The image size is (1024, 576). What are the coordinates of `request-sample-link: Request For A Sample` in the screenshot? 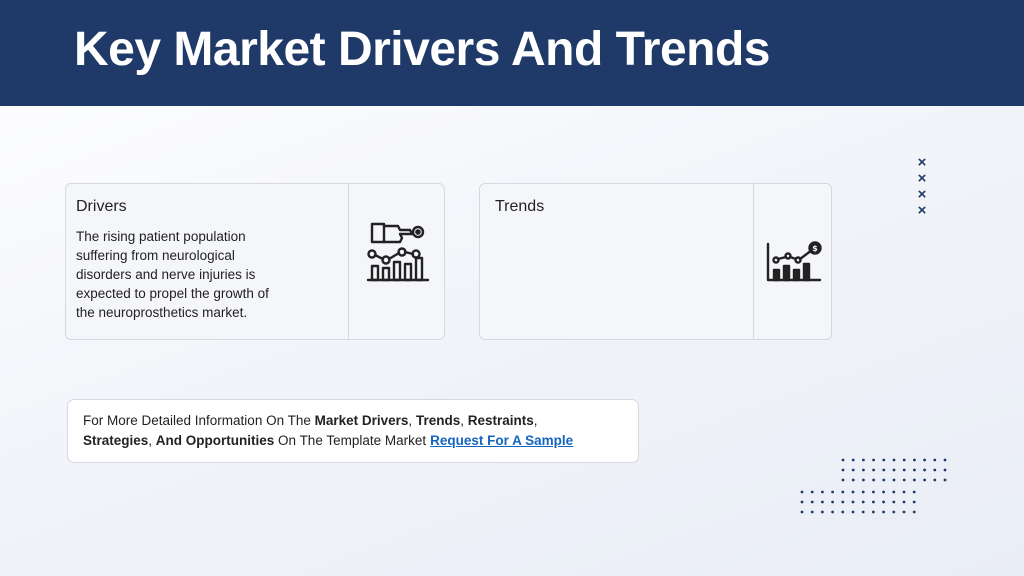 It's located at (501, 440).